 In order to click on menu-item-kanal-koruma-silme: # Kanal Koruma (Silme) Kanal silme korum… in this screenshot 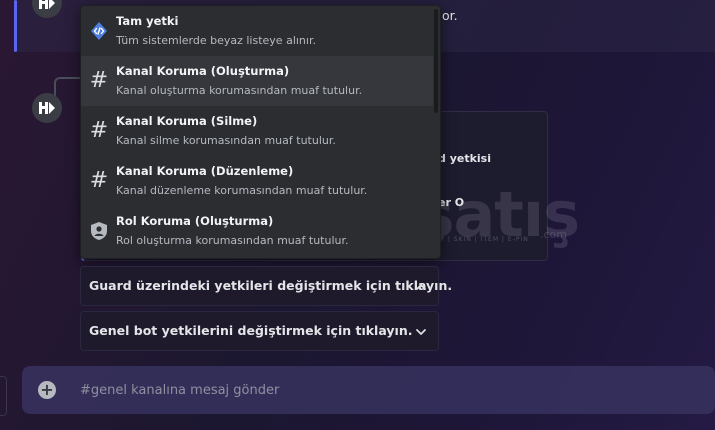, I will do `click(257, 131)`.